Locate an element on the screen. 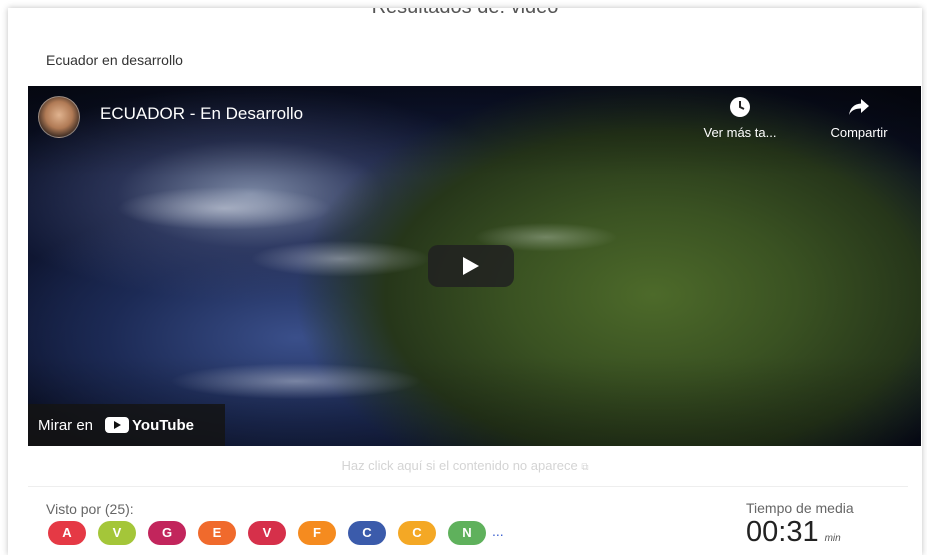 The width and height of the screenshot is (927, 555). play-icon is located at coordinates (471, 266).